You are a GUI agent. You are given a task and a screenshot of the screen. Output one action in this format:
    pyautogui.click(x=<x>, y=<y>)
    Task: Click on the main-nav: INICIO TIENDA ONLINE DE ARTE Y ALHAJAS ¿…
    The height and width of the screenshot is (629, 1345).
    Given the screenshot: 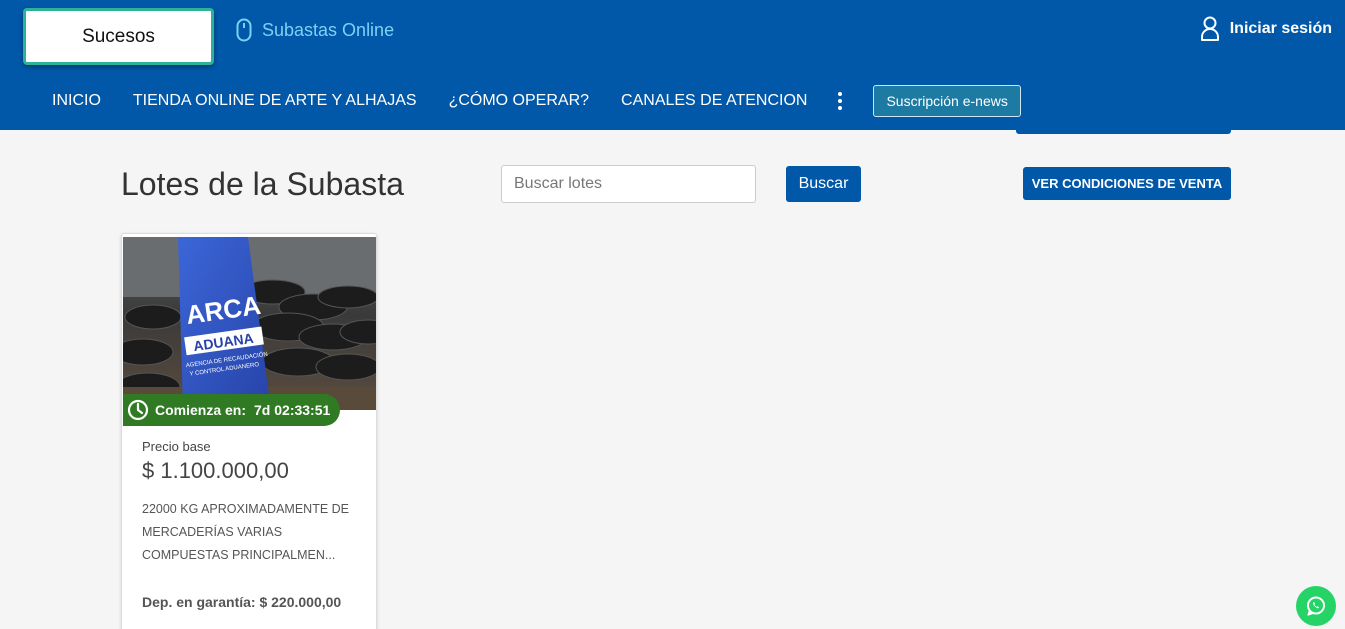 What is the action you would take?
    pyautogui.click(x=536, y=101)
    